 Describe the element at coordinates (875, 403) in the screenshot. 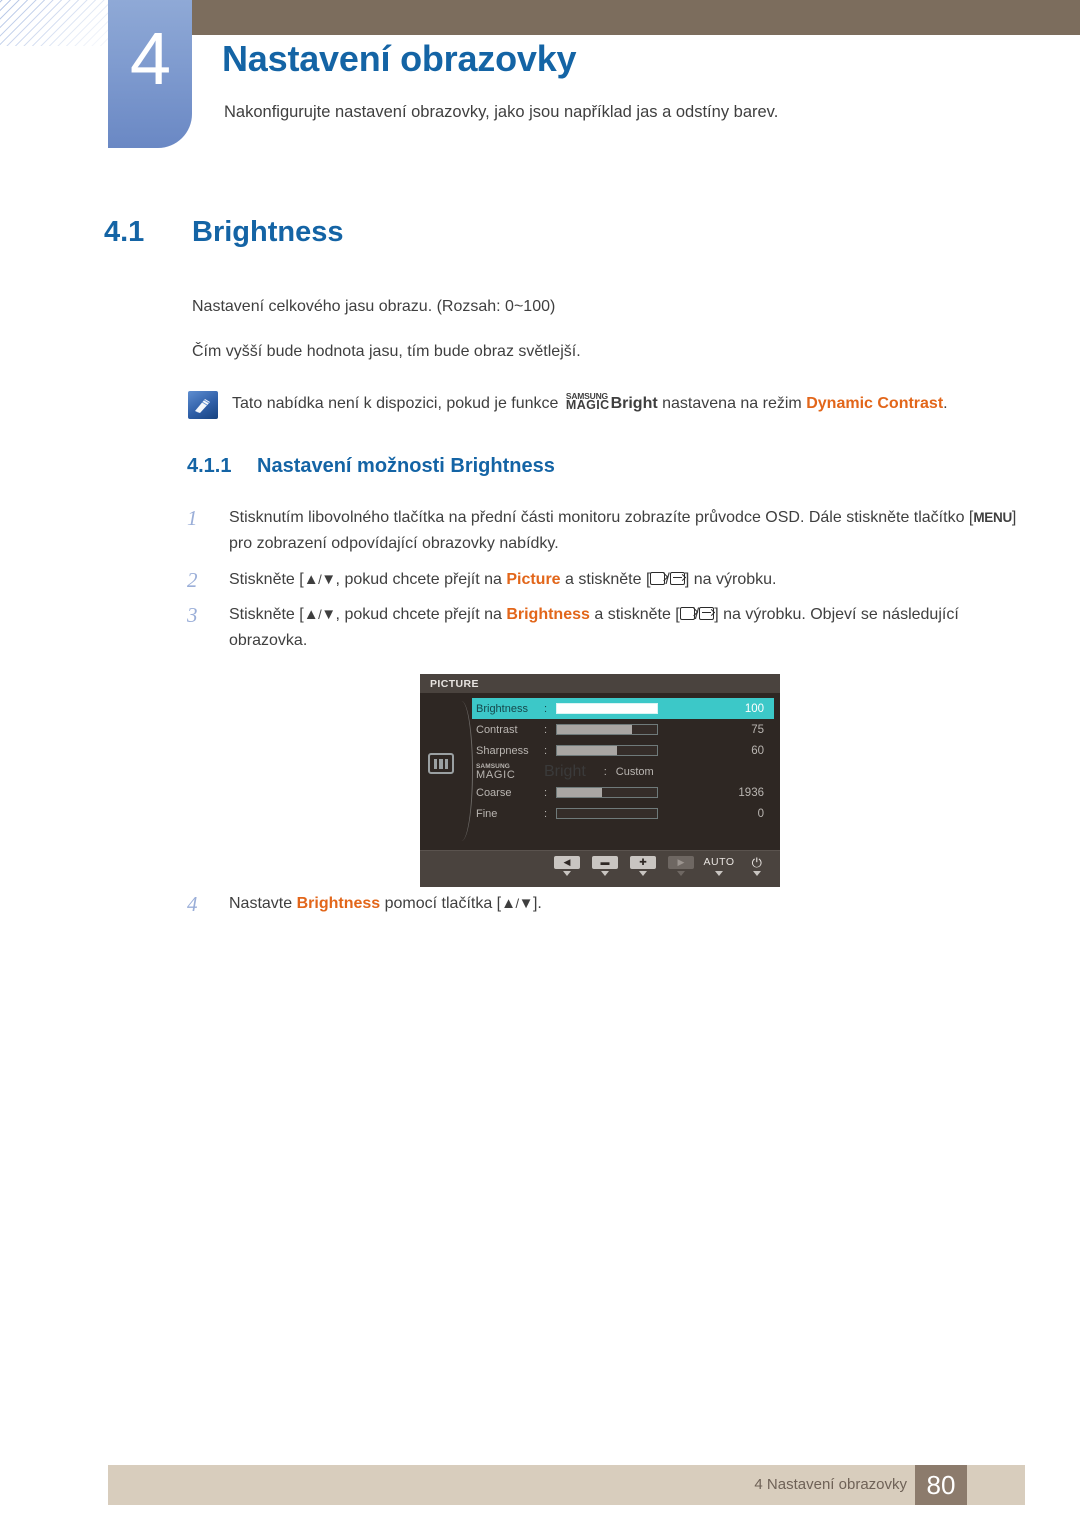

I see `note-highlight: Dynamic Contrast` at that location.